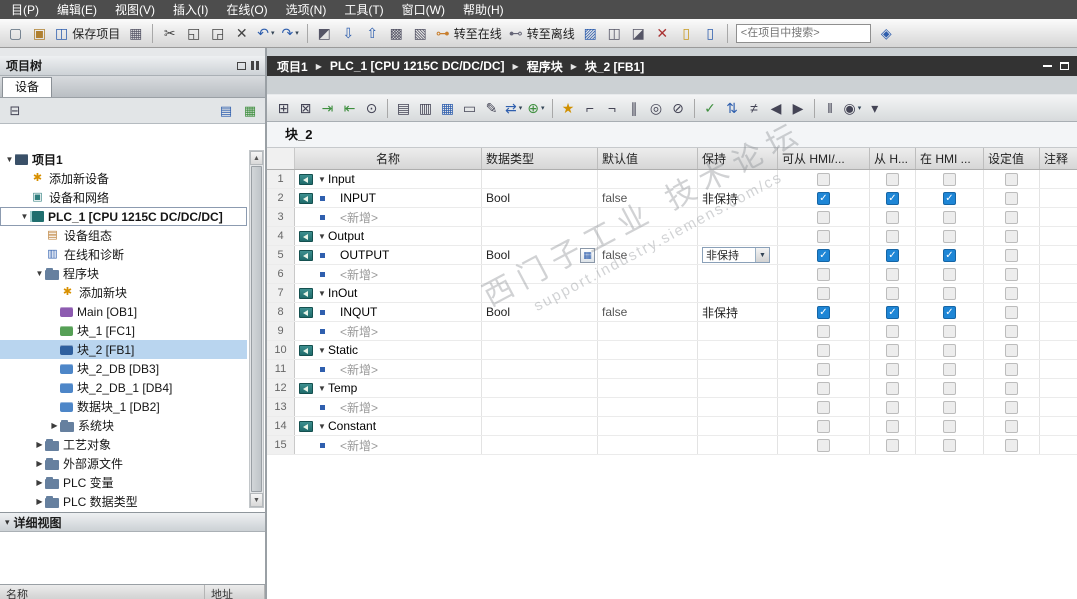 The height and width of the screenshot is (599, 1077). What do you see at coordinates (388, 312) in the screenshot?
I see `name-cell: INQUT` at bounding box center [388, 312].